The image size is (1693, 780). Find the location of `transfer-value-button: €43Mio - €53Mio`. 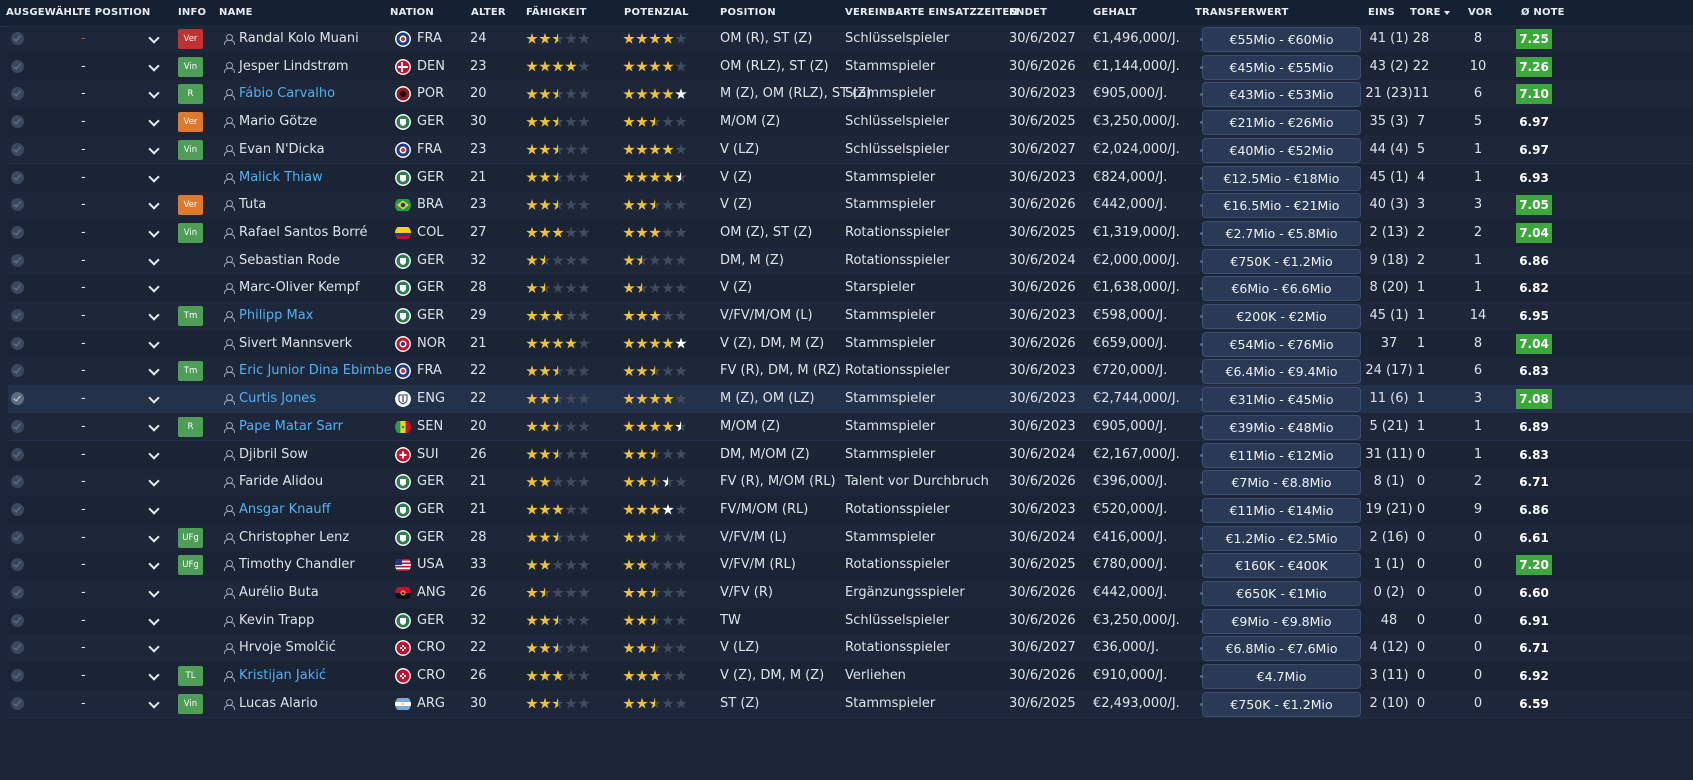

transfer-value-button: €43Mio - €53Mio is located at coordinates (1280, 95).